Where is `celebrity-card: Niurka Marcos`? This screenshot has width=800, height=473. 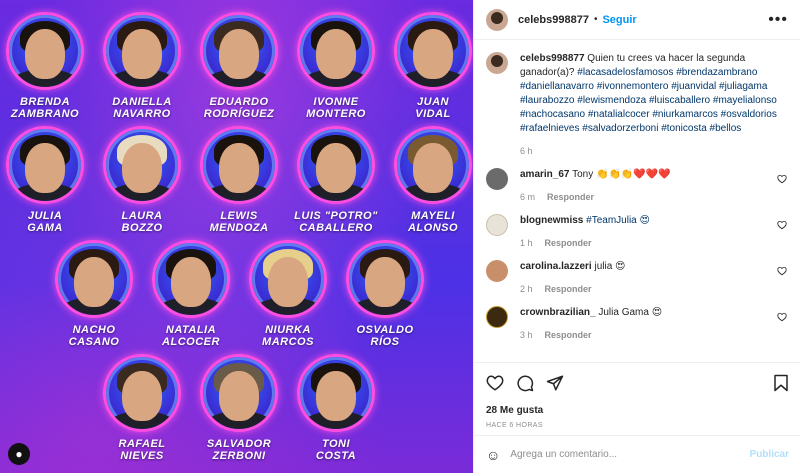 celebrity-card: Niurka Marcos is located at coordinates (288, 294).